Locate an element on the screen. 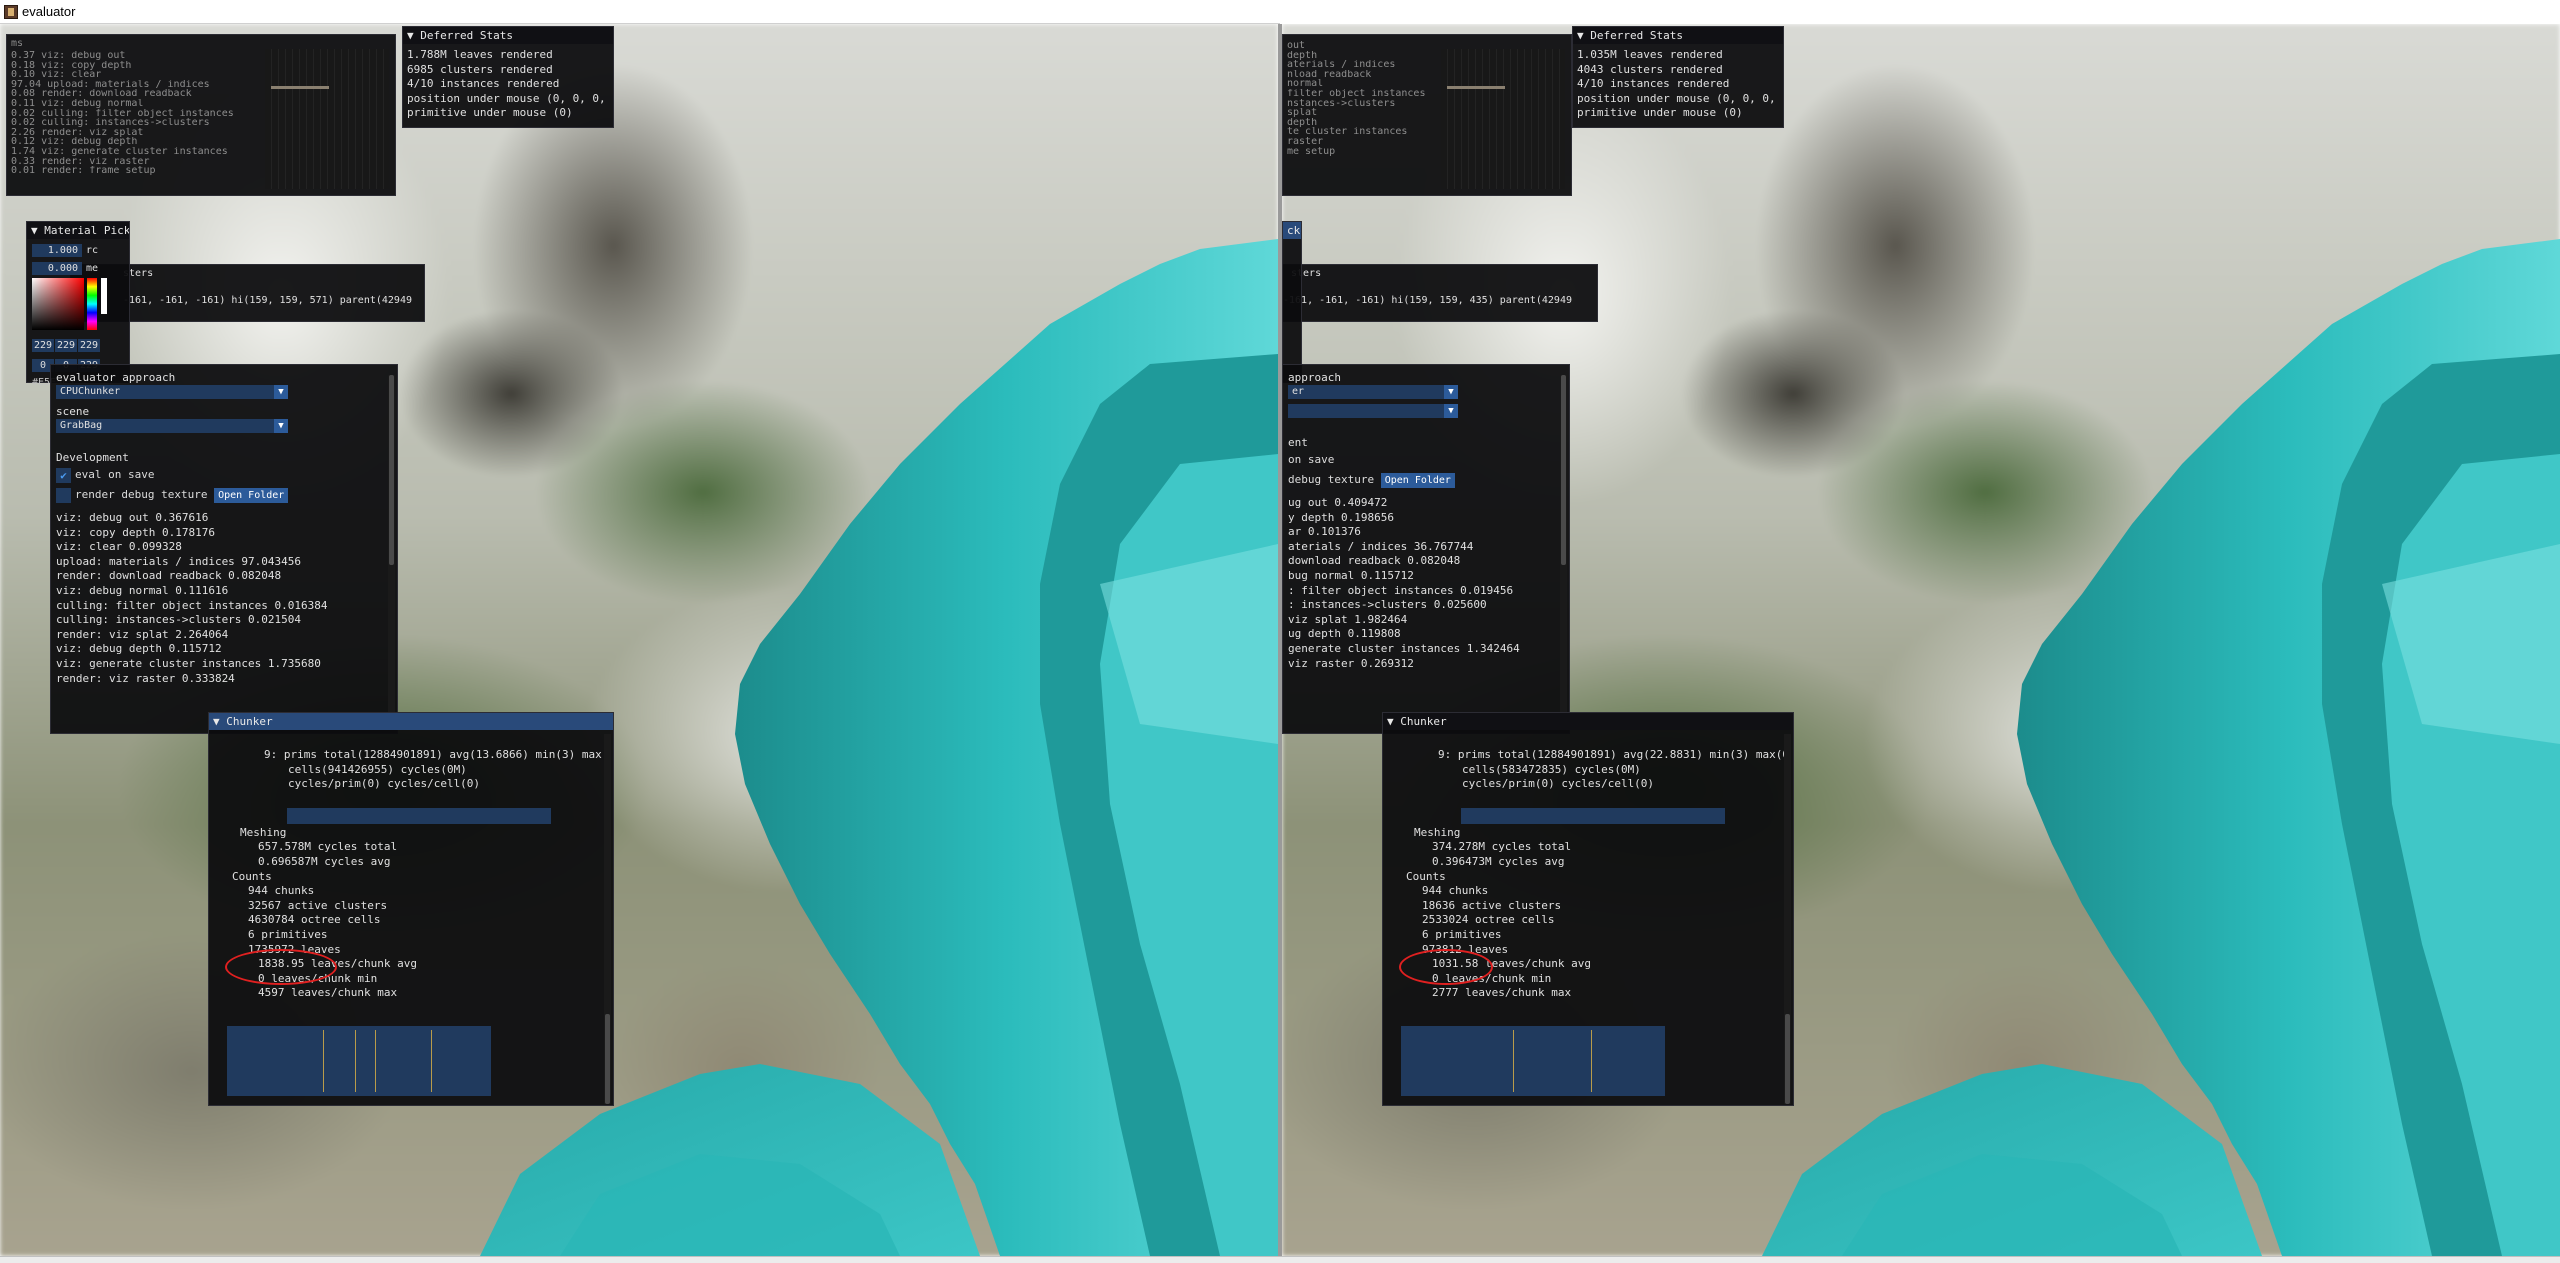 The image size is (2560, 1263). color-alpha-bar is located at coordinates (104, 296).